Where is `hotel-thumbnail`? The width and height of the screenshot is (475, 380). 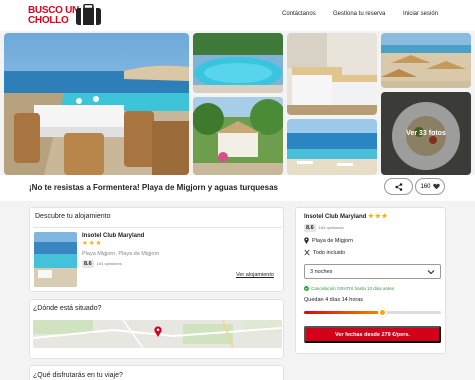
hotel-thumbnail is located at coordinates (55, 259).